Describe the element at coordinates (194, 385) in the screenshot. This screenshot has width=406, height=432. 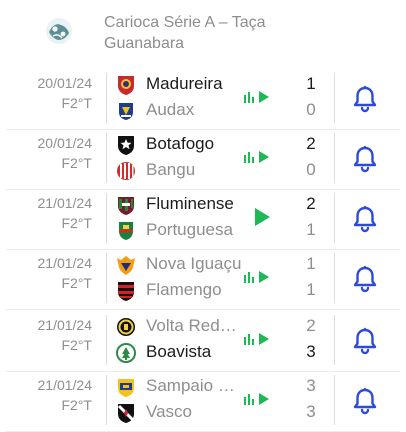
I see `home-team-name: Sampaio Corrêa` at that location.